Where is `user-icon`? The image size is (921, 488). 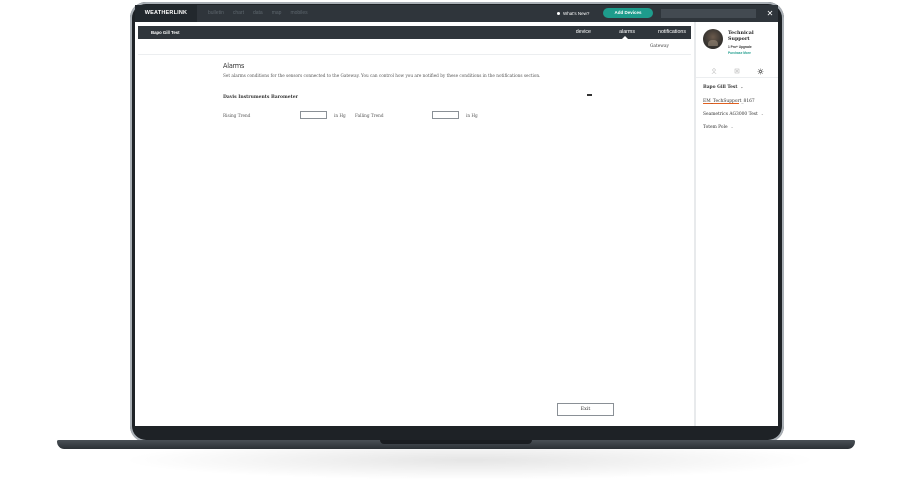 user-icon is located at coordinates (714, 71).